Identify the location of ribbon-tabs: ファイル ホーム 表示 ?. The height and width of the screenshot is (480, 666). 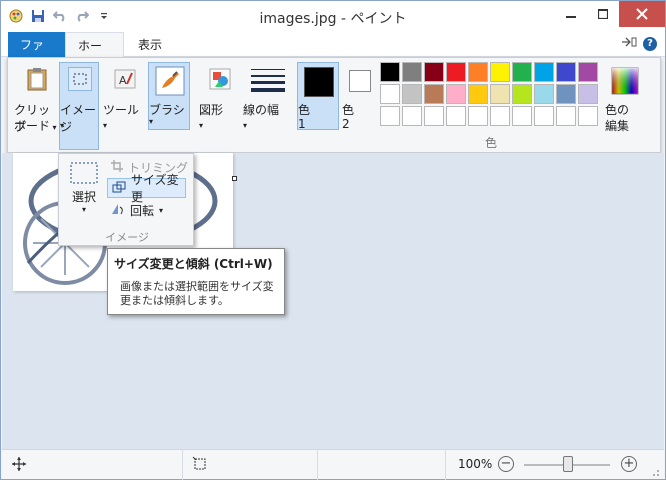
(333, 51).